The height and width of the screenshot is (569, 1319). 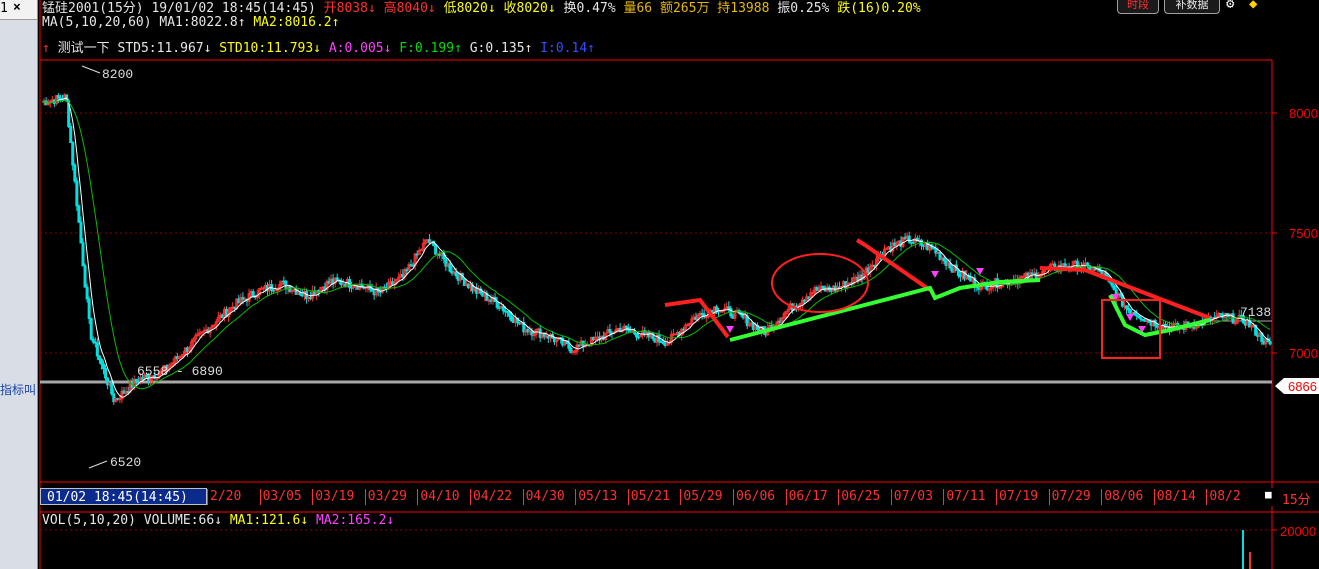 I want to click on volume-indicator-label: VOL(5,10,20), so click(x=89, y=520).